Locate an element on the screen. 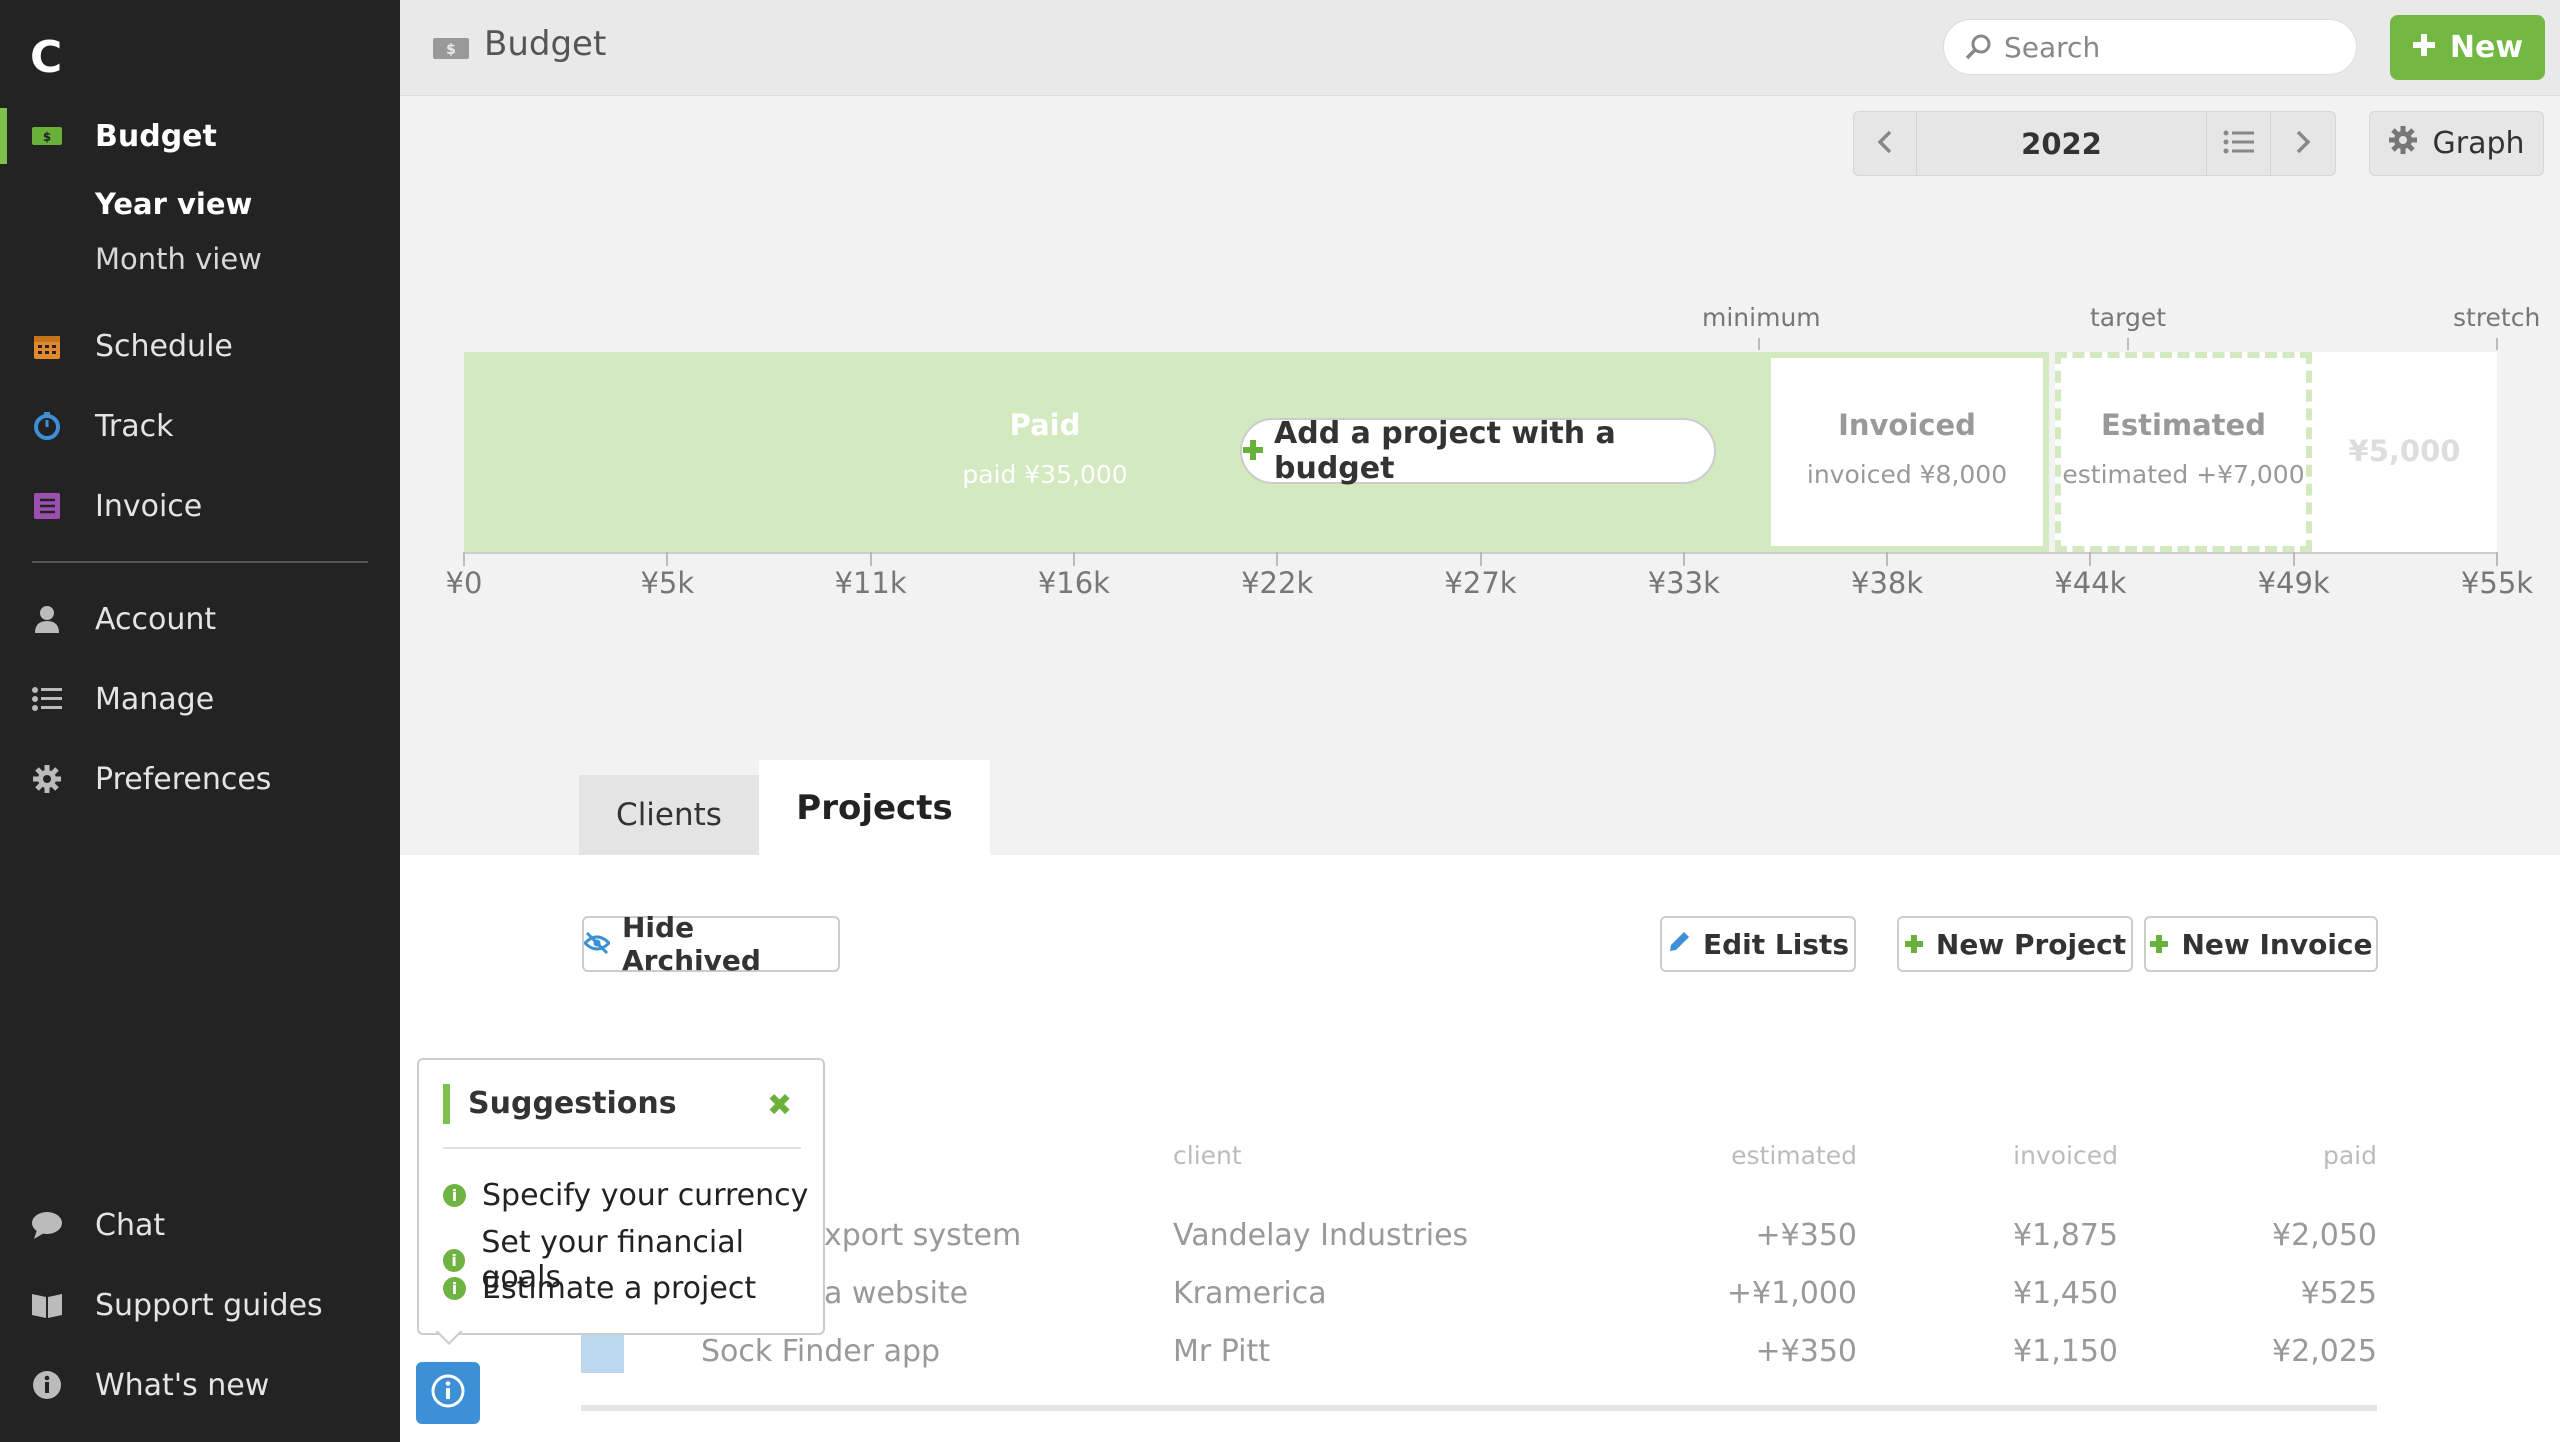  next-year-button is located at coordinates (2303, 143).